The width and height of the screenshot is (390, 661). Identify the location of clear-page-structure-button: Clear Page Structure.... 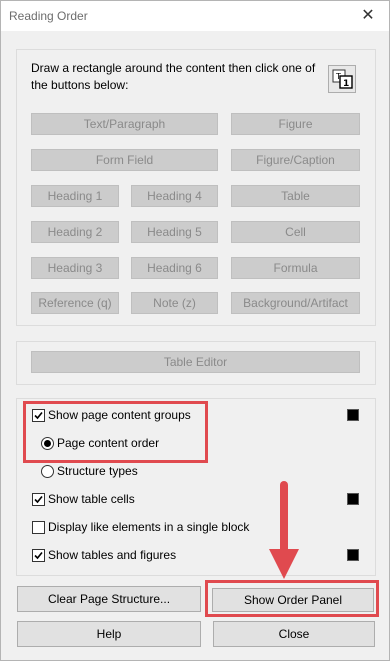
(109, 599).